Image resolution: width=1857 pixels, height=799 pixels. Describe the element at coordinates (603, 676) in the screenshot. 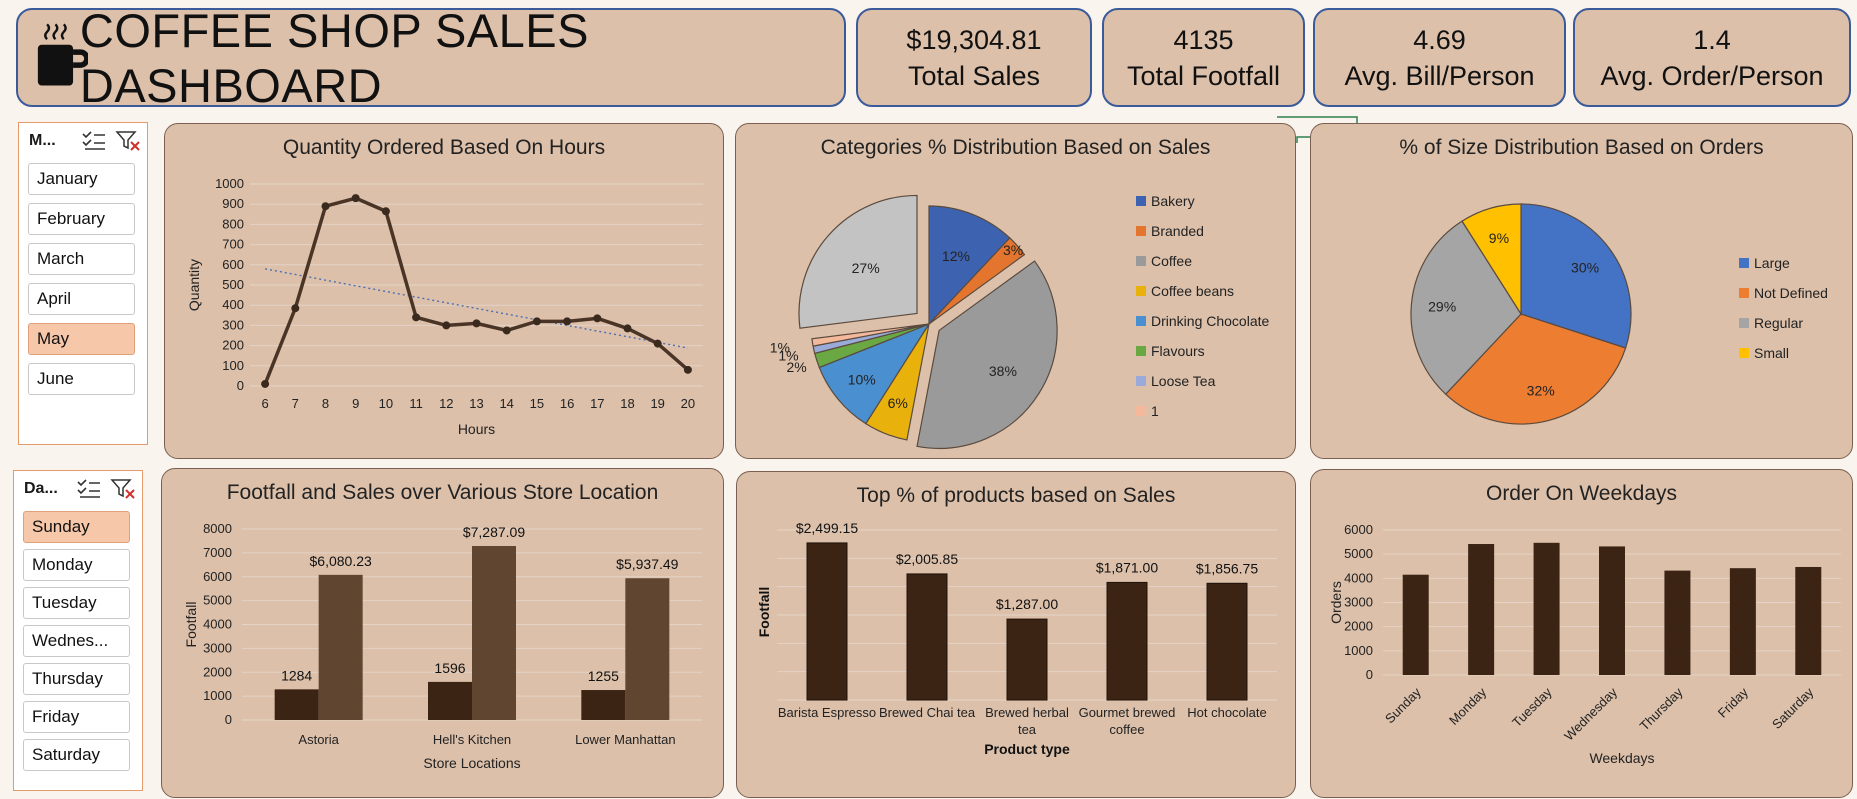

I see `data-label: 1255` at that location.